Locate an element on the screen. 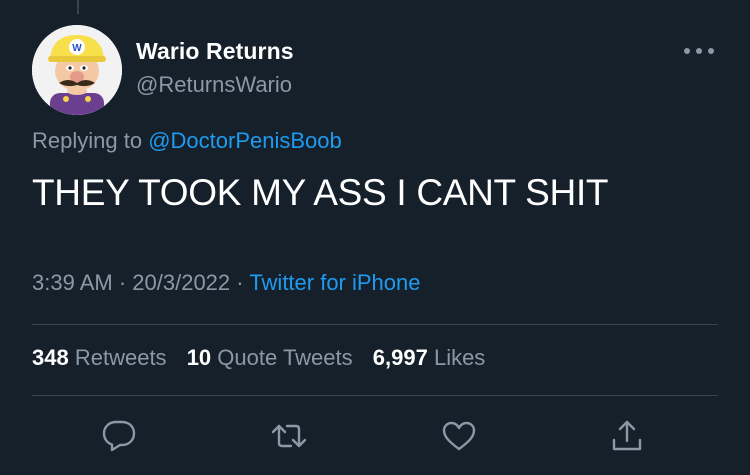 The height and width of the screenshot is (475, 750). wario-avatar-image: W is located at coordinates (77, 70).